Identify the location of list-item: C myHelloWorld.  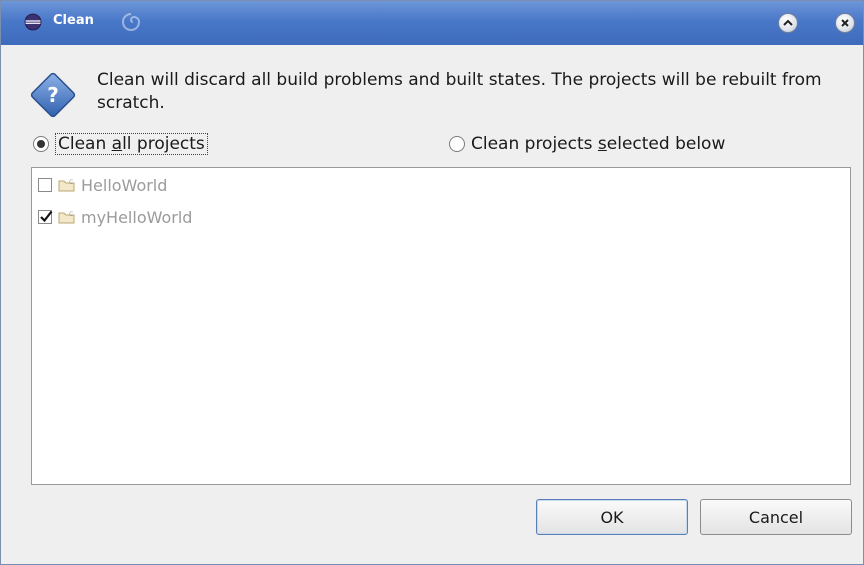
(115, 217).